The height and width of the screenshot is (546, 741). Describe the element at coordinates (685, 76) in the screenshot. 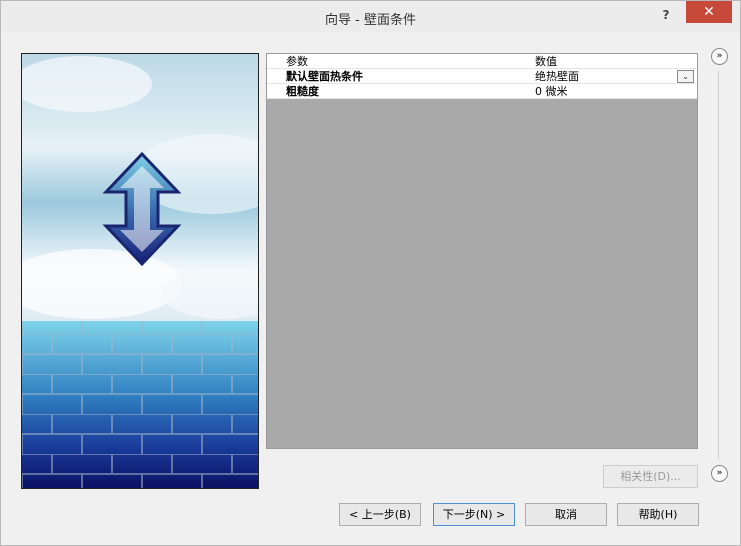

I see `chevron-down-icon: ⌄` at that location.